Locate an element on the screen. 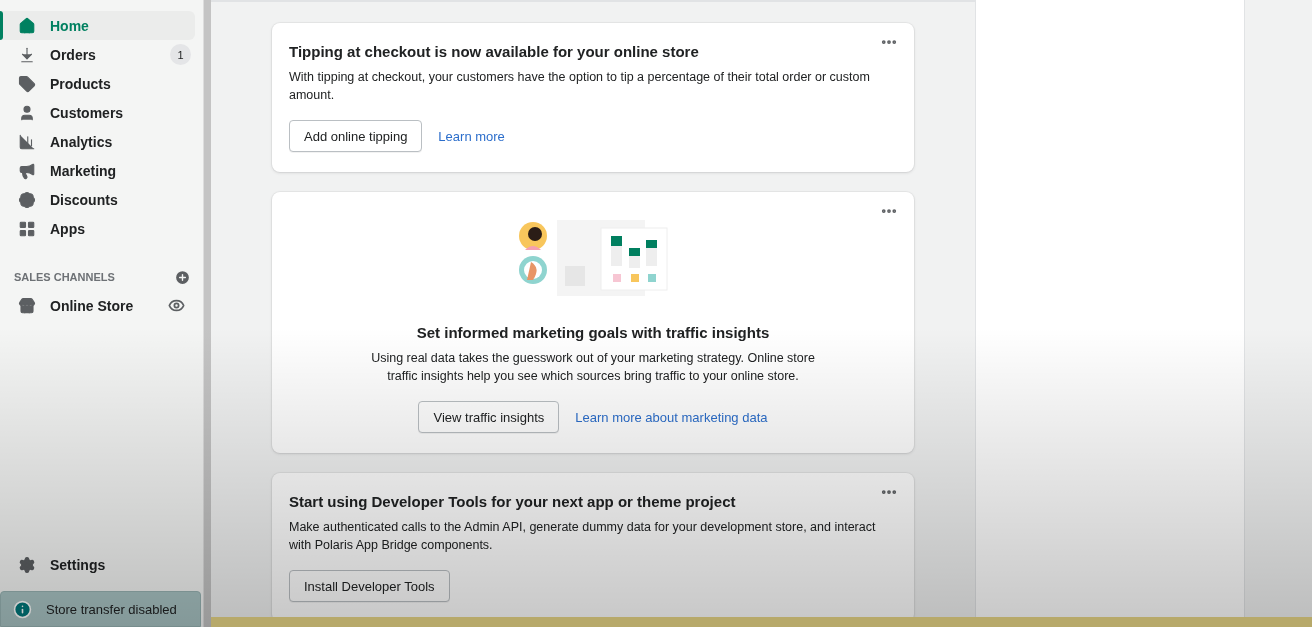 This screenshot has width=1312, height=627. nav-item: Products is located at coordinates (97, 83).